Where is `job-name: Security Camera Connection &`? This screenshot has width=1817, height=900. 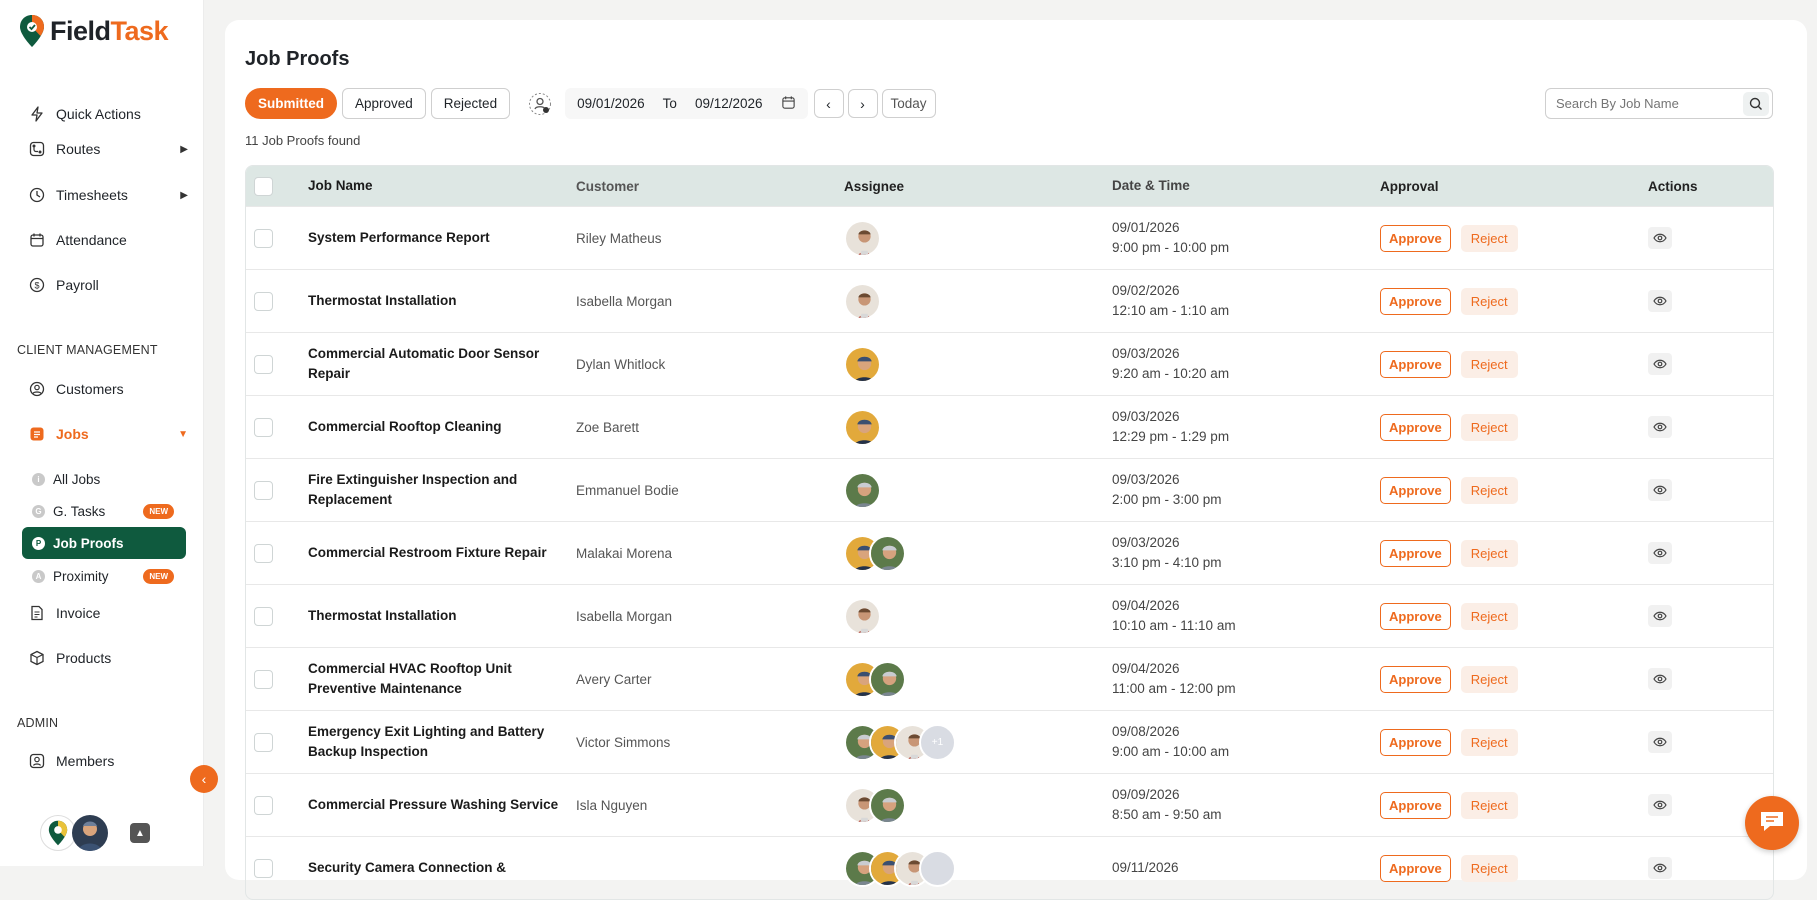 job-name: Security Camera Connection & is located at coordinates (442, 868).